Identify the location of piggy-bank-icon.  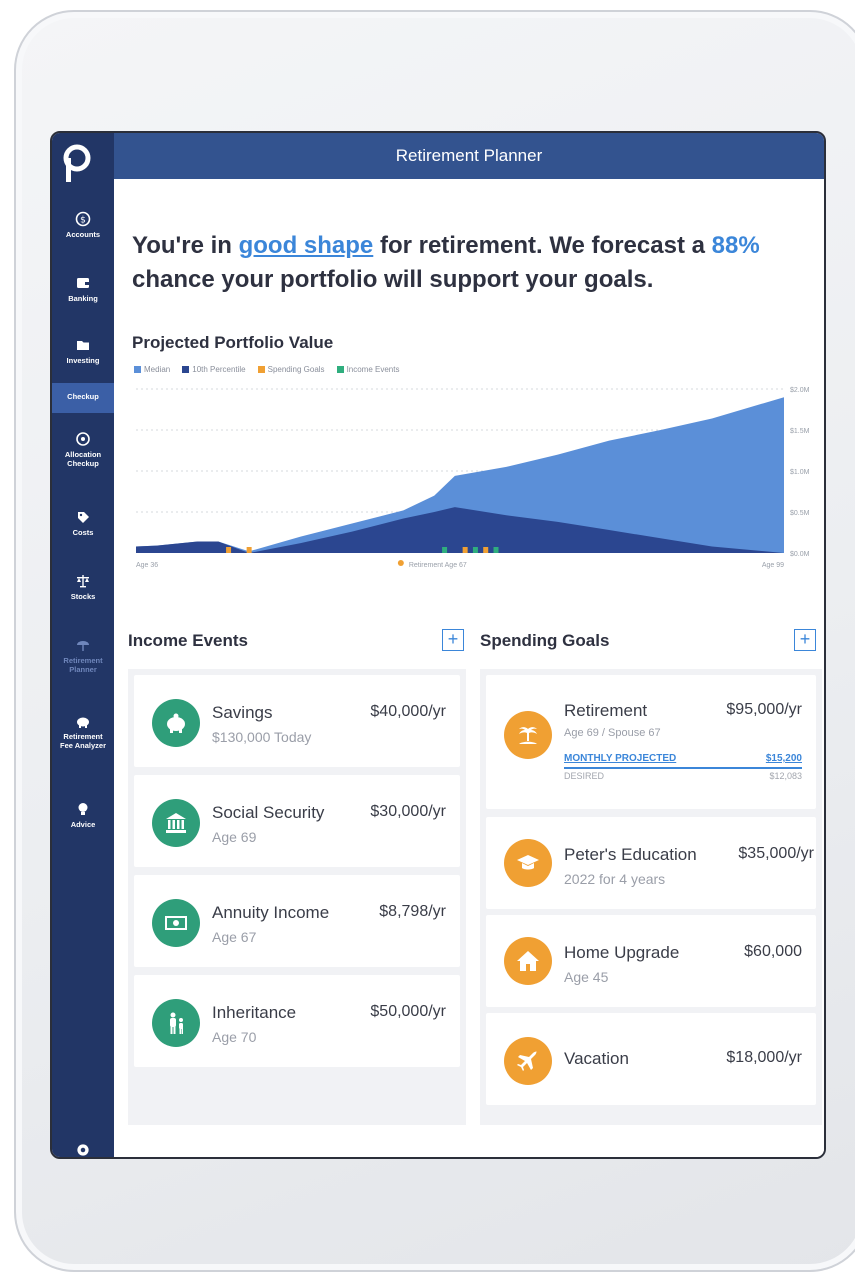
(176, 723).